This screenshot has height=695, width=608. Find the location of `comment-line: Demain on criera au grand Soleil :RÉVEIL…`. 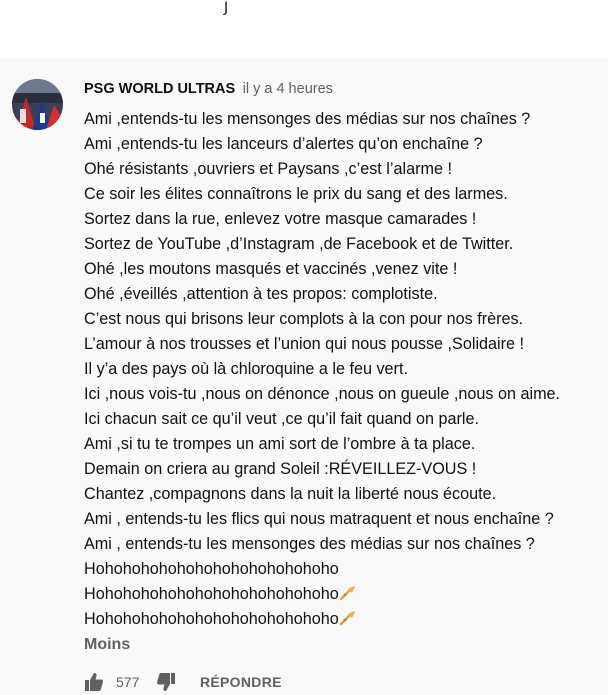

comment-line: Demain on criera au grand Soleil :RÉVEIL… is located at coordinates (280, 469).